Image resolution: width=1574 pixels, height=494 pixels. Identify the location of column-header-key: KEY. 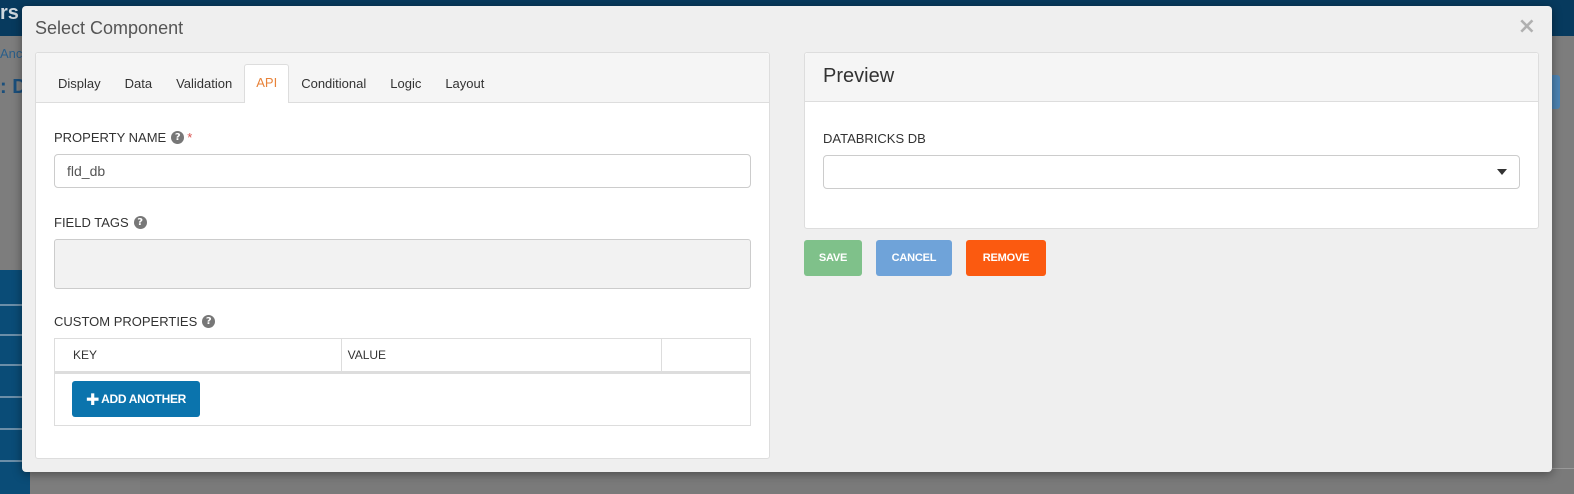
(198, 355).